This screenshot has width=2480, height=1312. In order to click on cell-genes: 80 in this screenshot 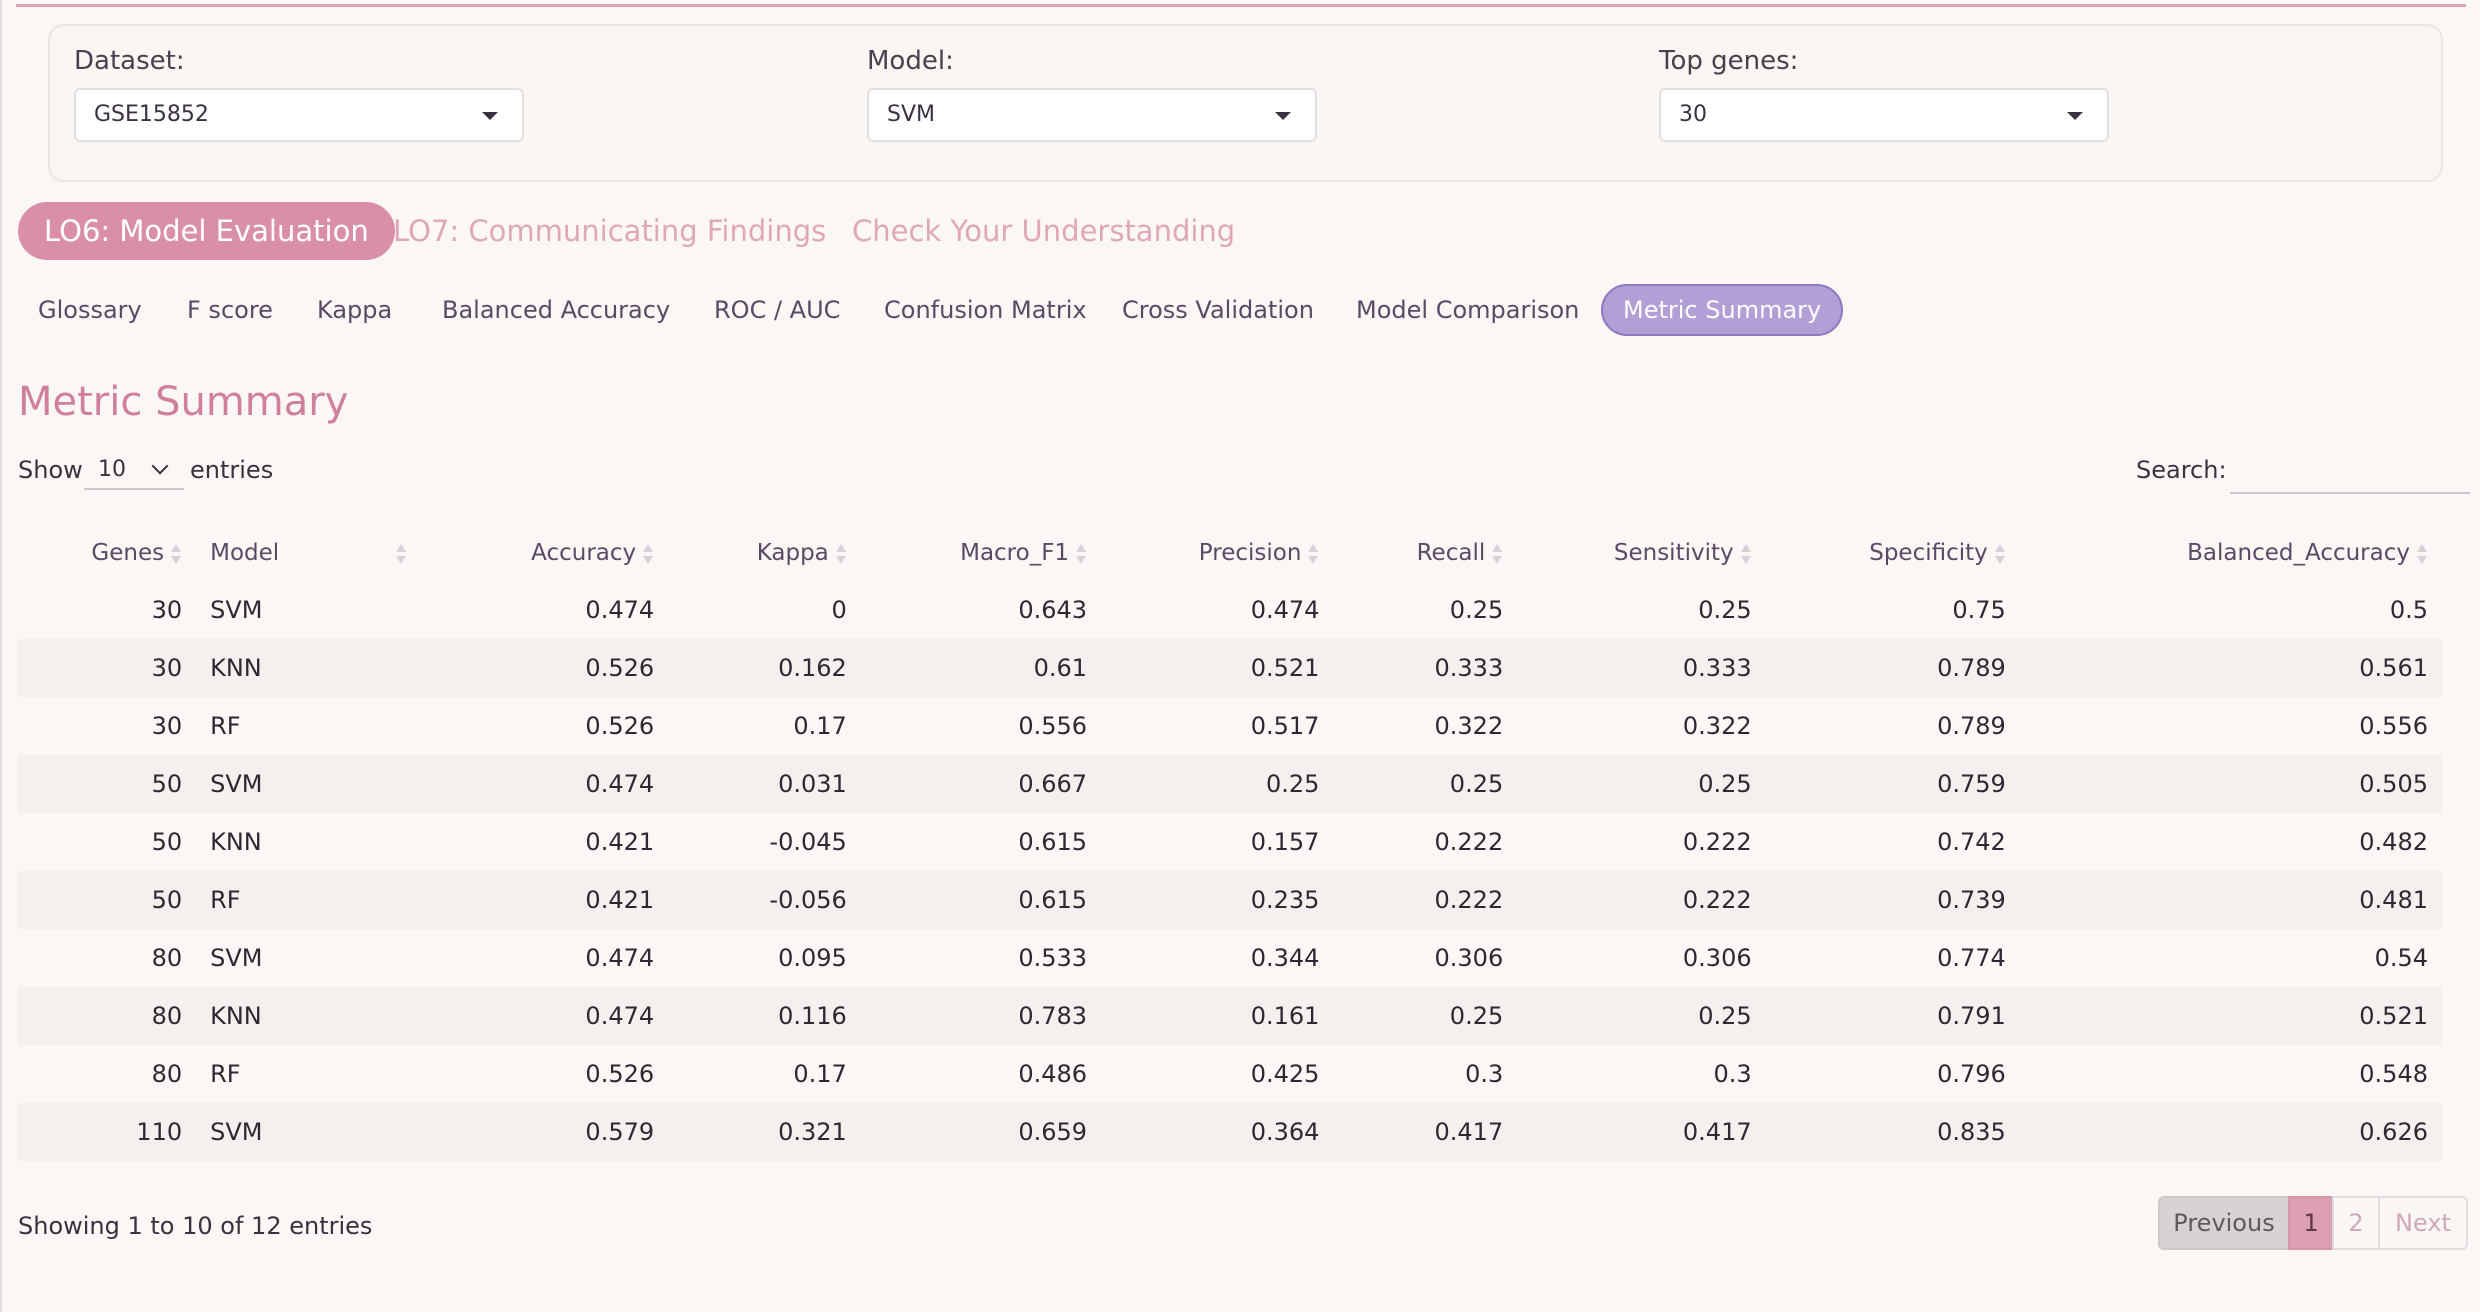, I will do `click(167, 958)`.